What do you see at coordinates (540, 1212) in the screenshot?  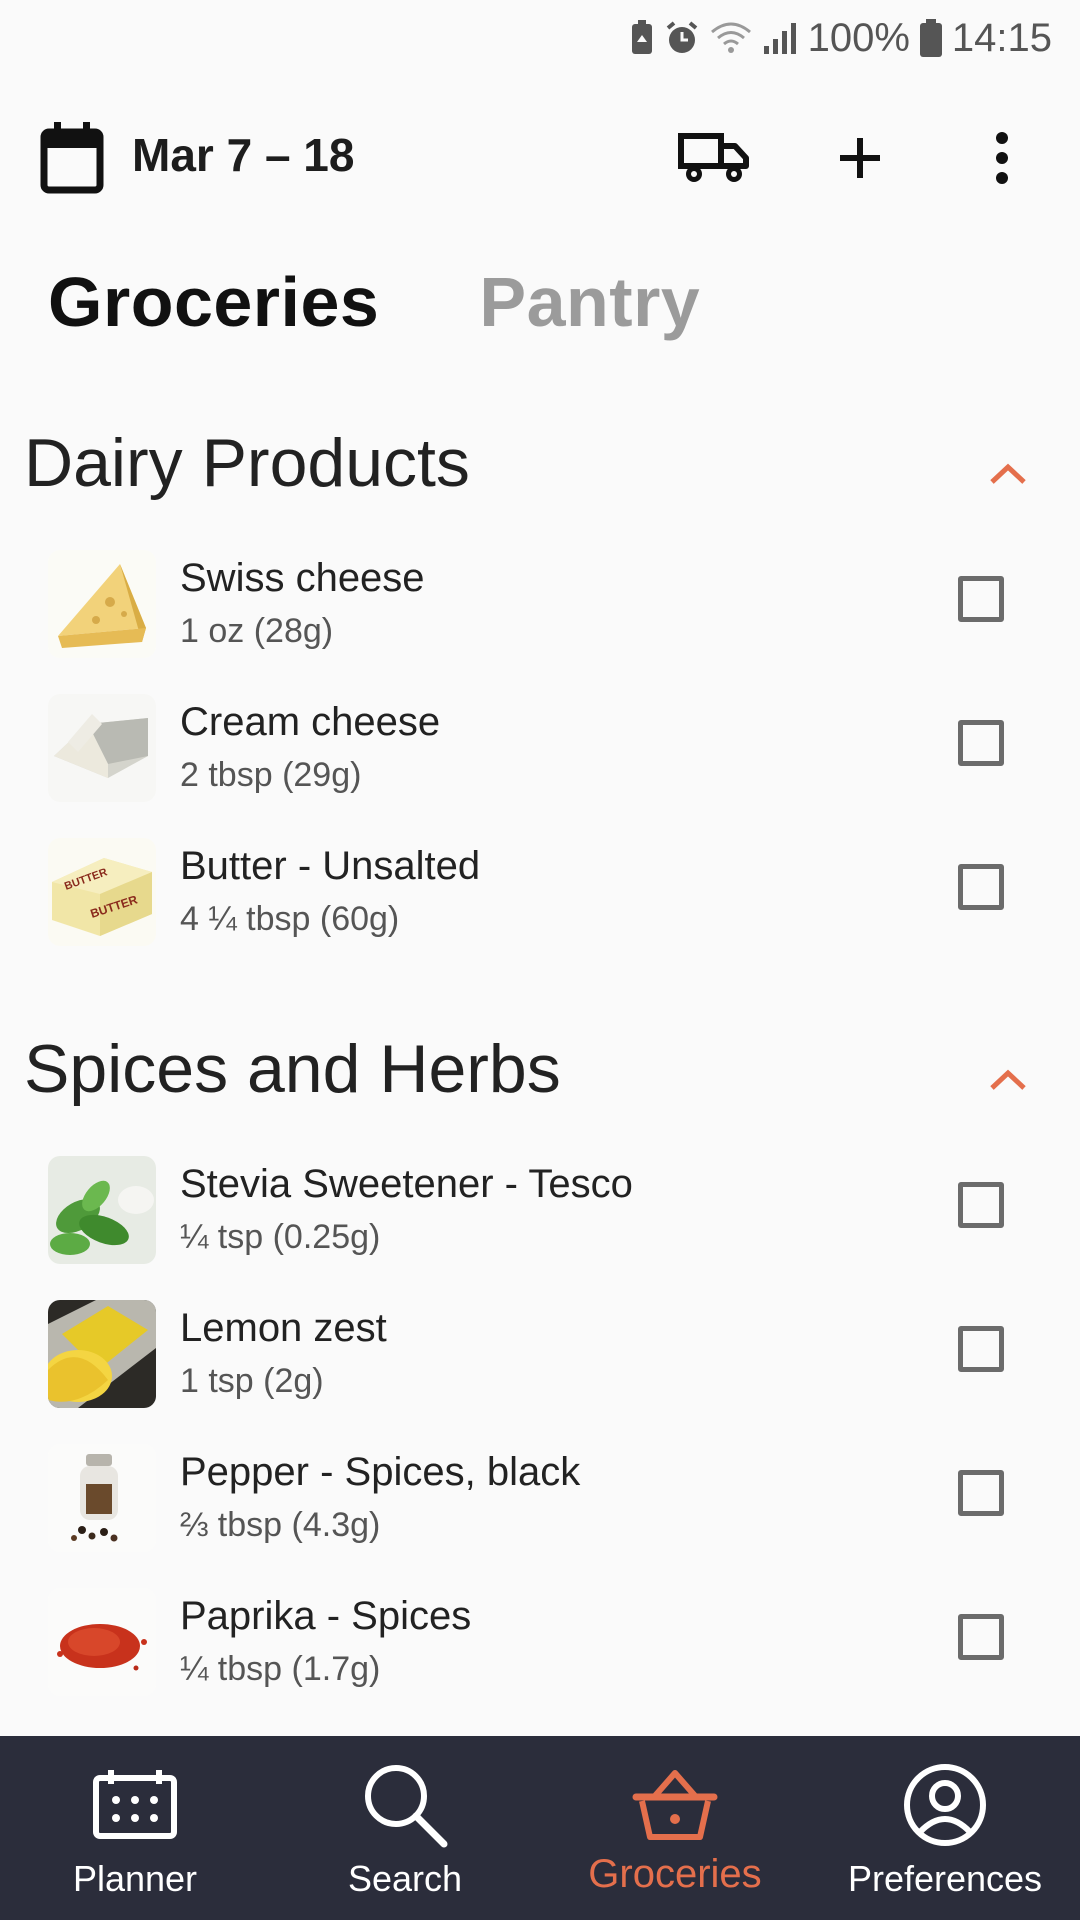 I see `list-item: Stevia Sweetener - Tesco ¼ tsp (0.25g)` at bounding box center [540, 1212].